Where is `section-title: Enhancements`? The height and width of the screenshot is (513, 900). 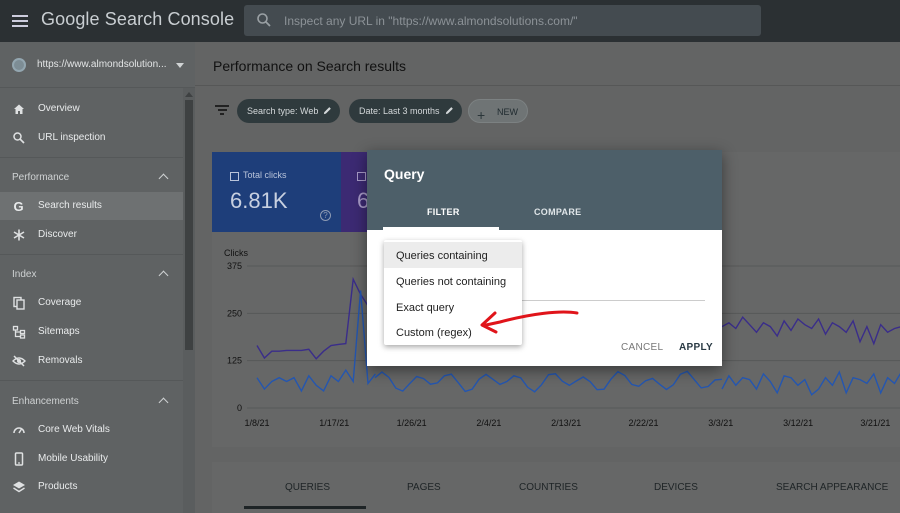 section-title: Enhancements is located at coordinates (45, 401).